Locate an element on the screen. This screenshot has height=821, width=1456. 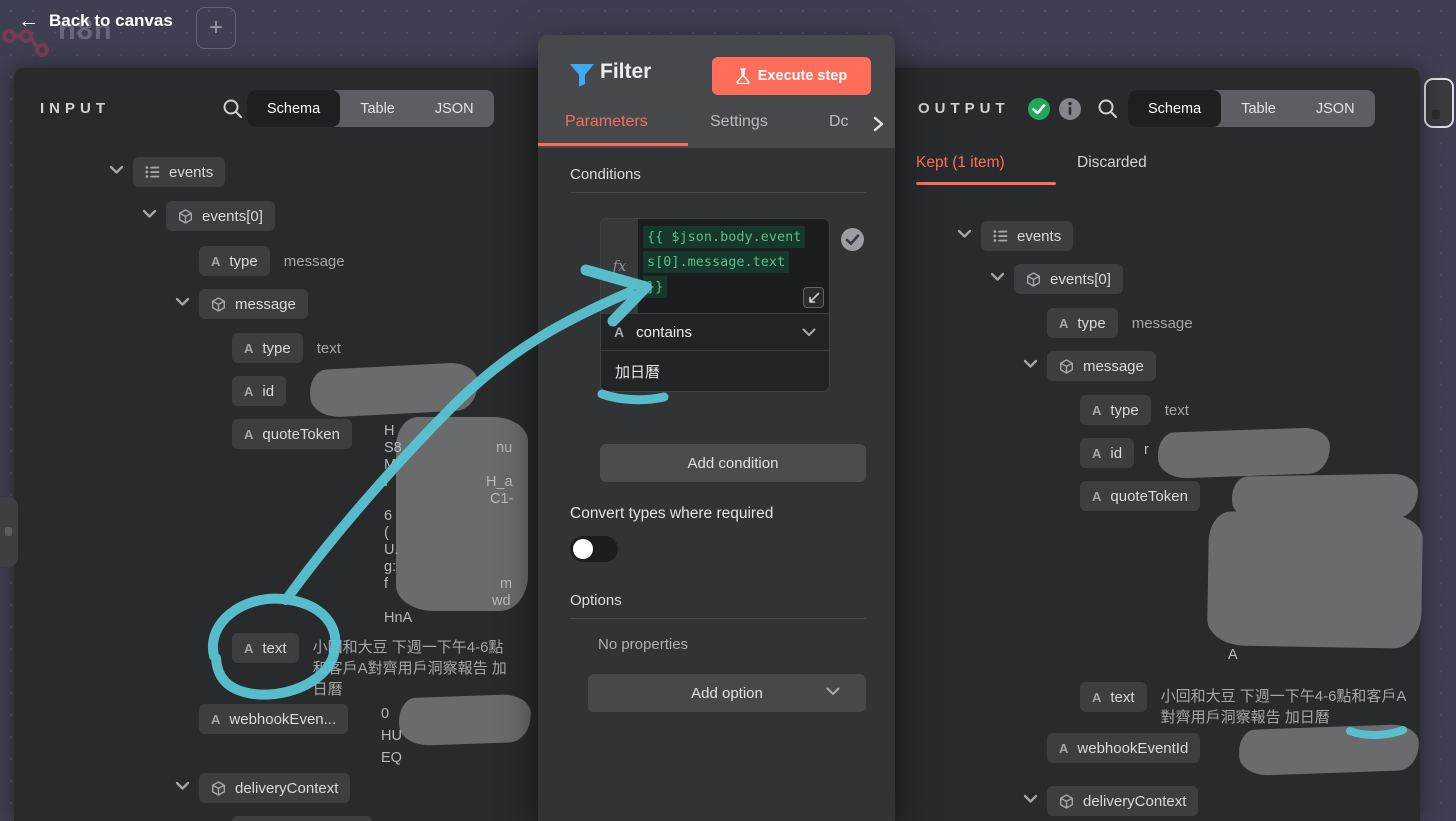
output-key-pill: Aid is located at coordinates (1107, 453).